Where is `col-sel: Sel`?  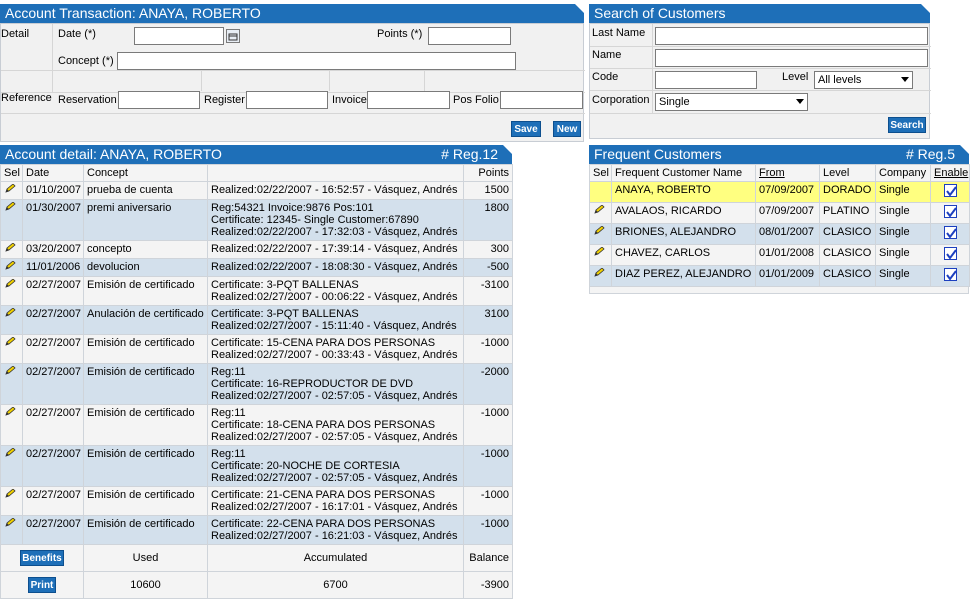 col-sel: Sel is located at coordinates (11, 173).